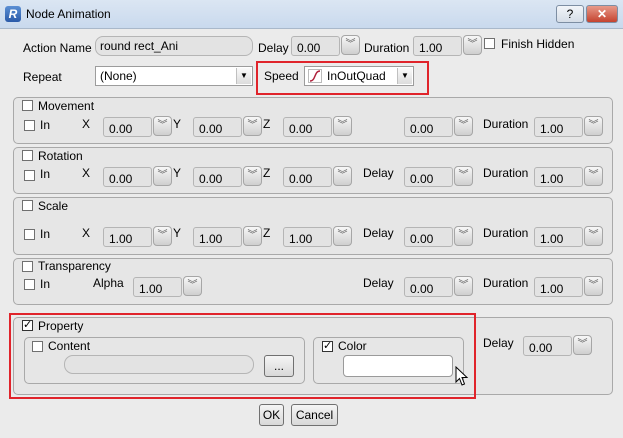 This screenshot has width=623, height=438. Describe the element at coordinates (86, 173) in the screenshot. I see `rotation-x-label: X` at that location.